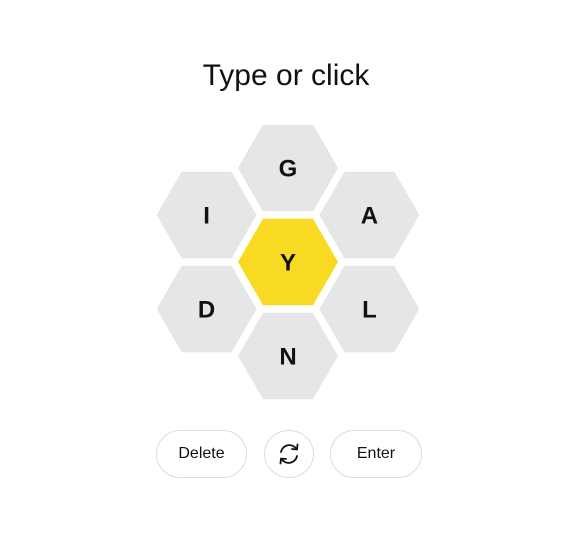 The image size is (572, 538). I want to click on hive-cell-upper-left-shape, so click(206, 215).